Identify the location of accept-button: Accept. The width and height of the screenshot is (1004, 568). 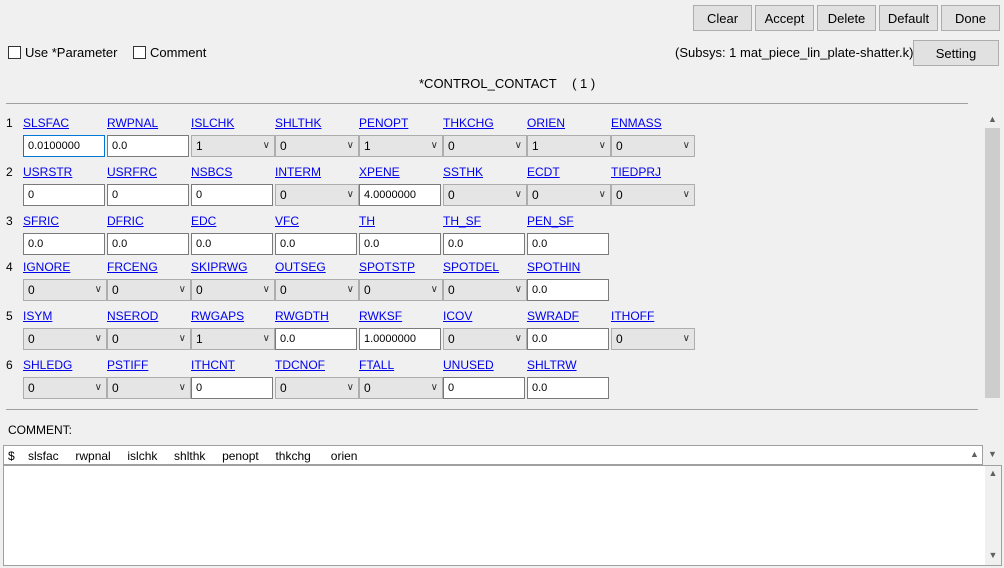
(784, 18).